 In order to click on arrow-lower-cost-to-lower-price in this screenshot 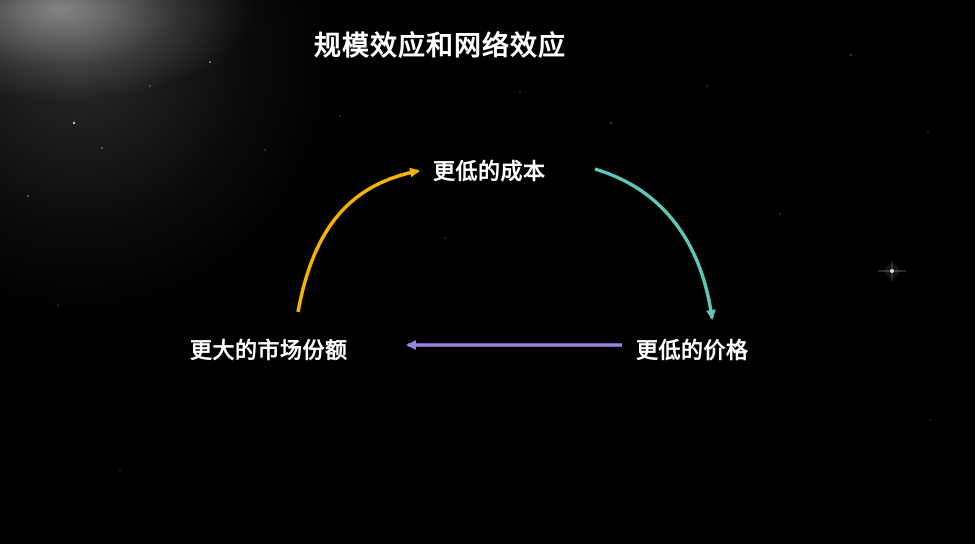, I will do `click(655, 243)`.